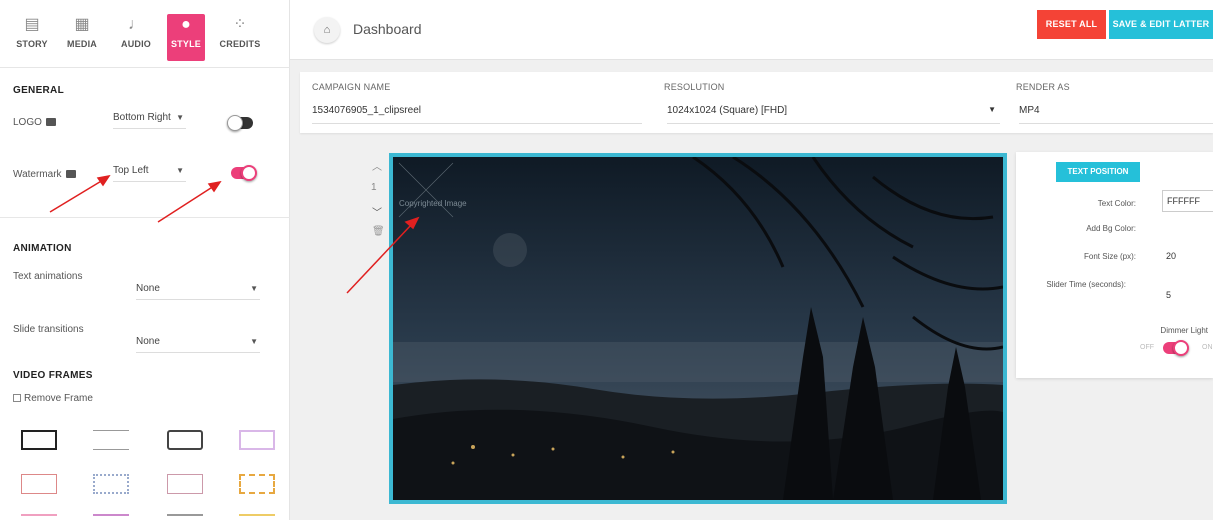 The width and height of the screenshot is (1213, 520). I want to click on resolution-select: 1024x1024 (Square) [FHD] ▼, so click(833, 114).